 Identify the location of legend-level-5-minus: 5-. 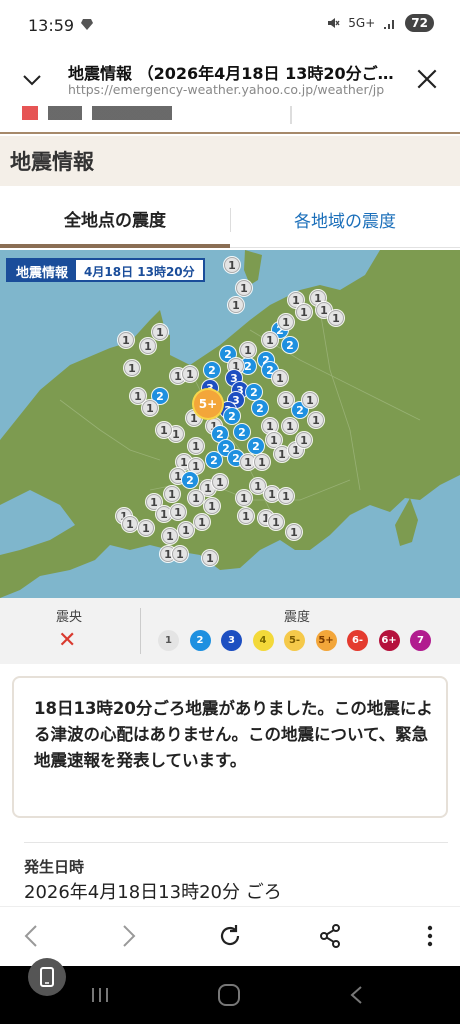
(294, 640).